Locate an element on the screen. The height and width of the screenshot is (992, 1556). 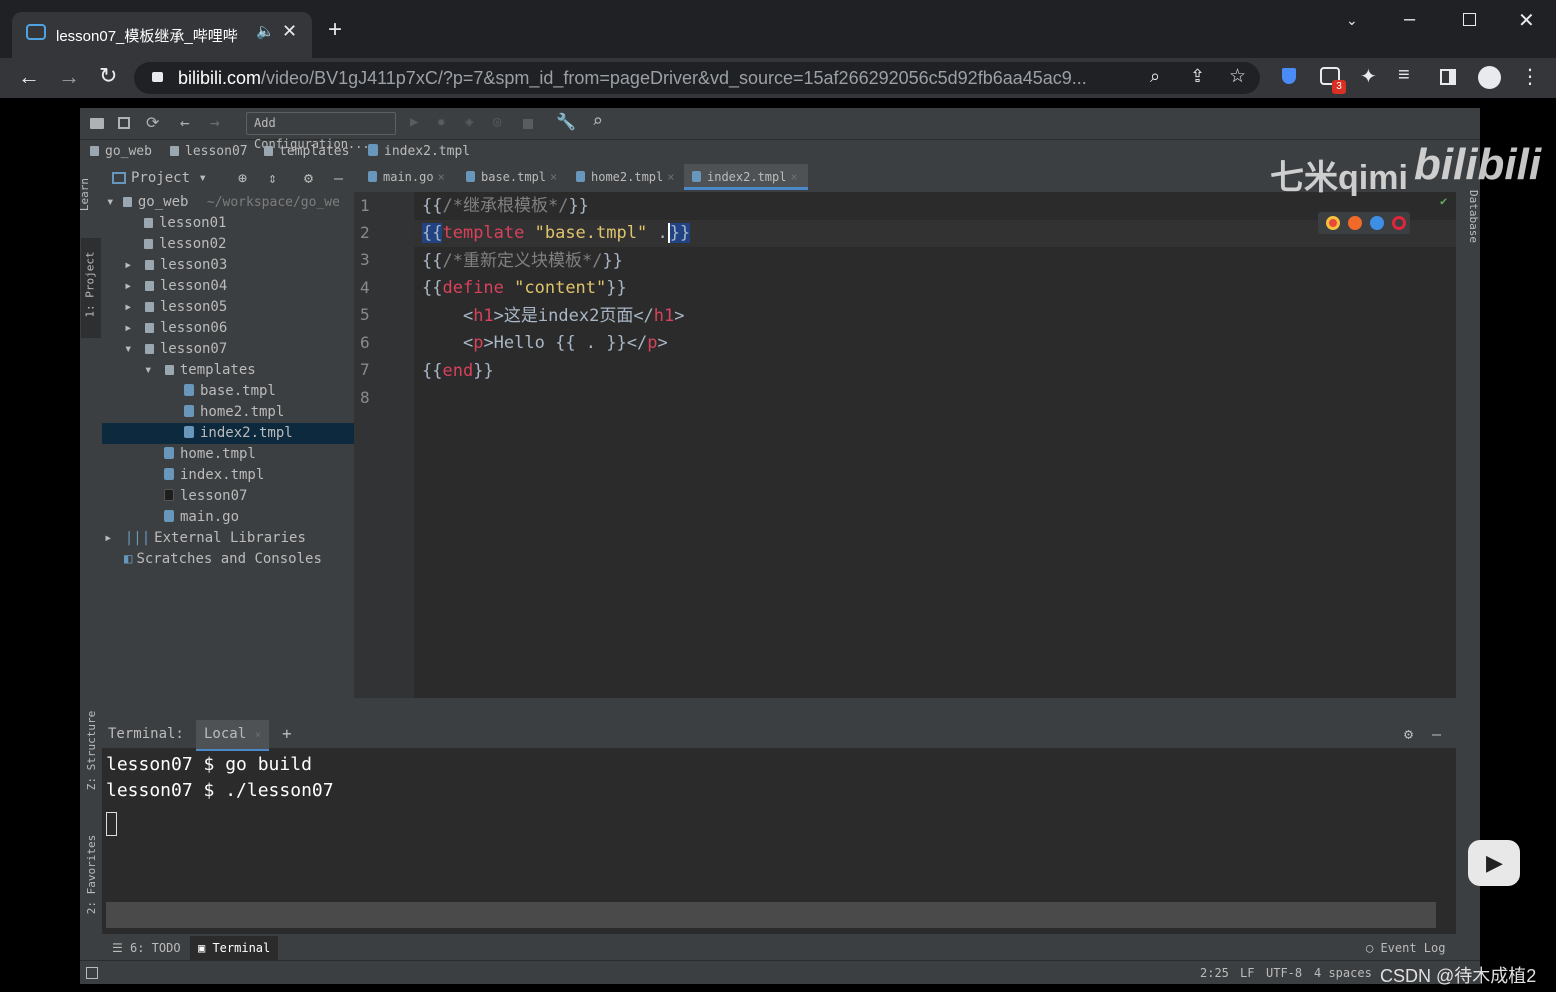
debug-icon: ✹ is located at coordinates (441, 122).